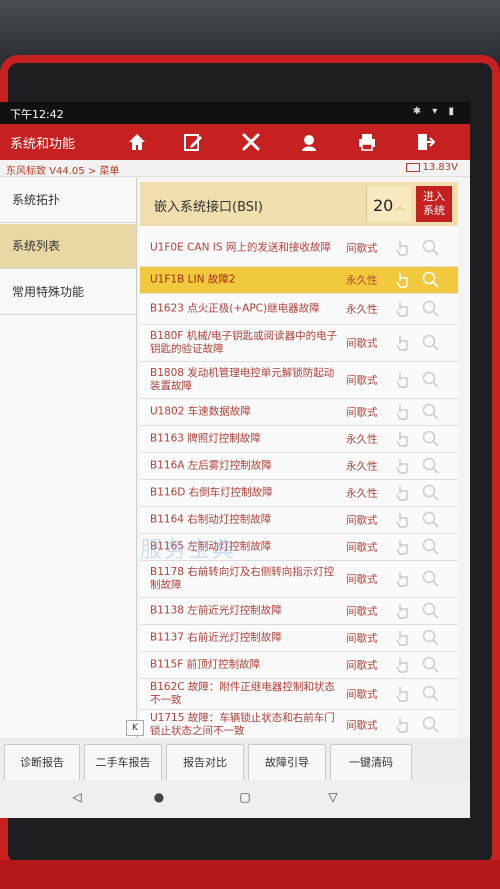 This screenshot has height=889, width=500. Describe the element at coordinates (242, 578) in the screenshot. I see `fault-description: B1178 右前转向灯及右侧转向指示灯控制故障` at that location.